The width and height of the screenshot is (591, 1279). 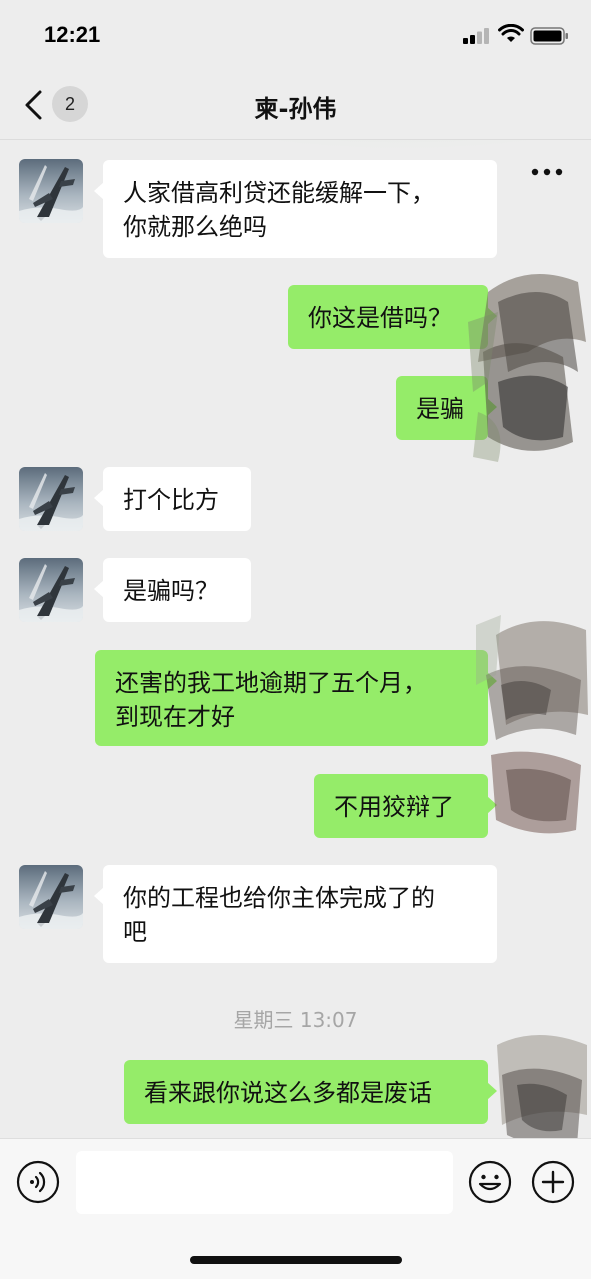 I want to click on message-bubble-outgoing: 看来跟你说这么多都是废话, so click(x=310, y=1092).